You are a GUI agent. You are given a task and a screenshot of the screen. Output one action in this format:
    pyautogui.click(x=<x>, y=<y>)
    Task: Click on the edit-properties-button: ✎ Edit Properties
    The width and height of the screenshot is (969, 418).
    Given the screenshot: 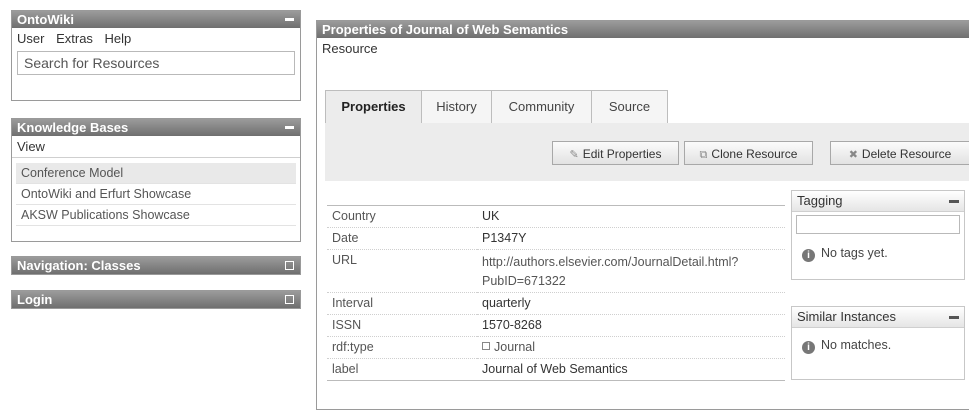 What is the action you would take?
    pyautogui.click(x=615, y=153)
    